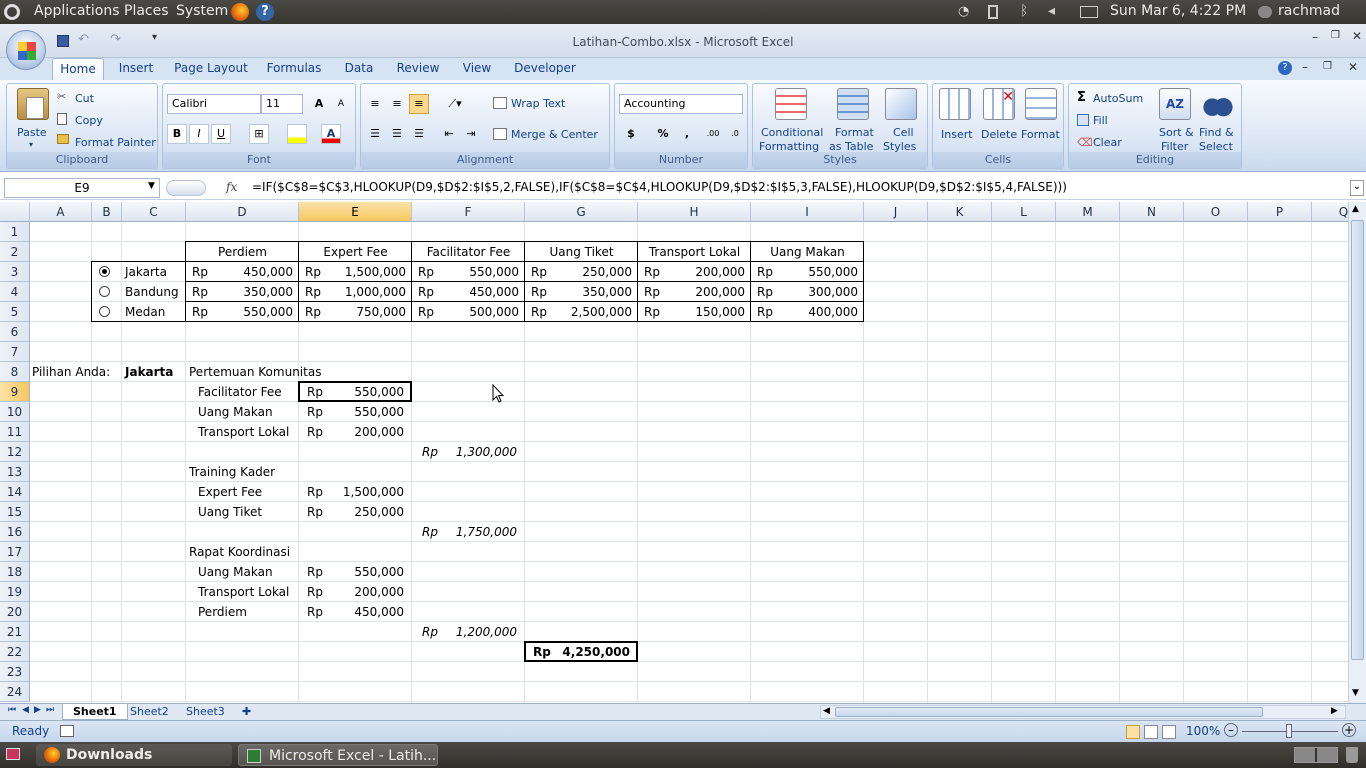 Image resolution: width=1366 pixels, height=768 pixels. What do you see at coordinates (663, 134) in the screenshot?
I see `percent-button: %` at bounding box center [663, 134].